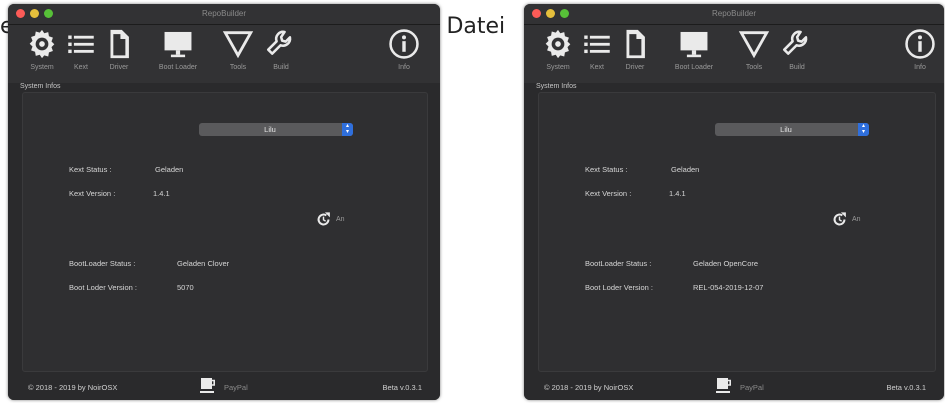 Image resolution: width=945 pixels, height=403 pixels. What do you see at coordinates (728, 287) in the screenshot?
I see `boot-version-value: REL-054-2019-12-07` at bounding box center [728, 287].